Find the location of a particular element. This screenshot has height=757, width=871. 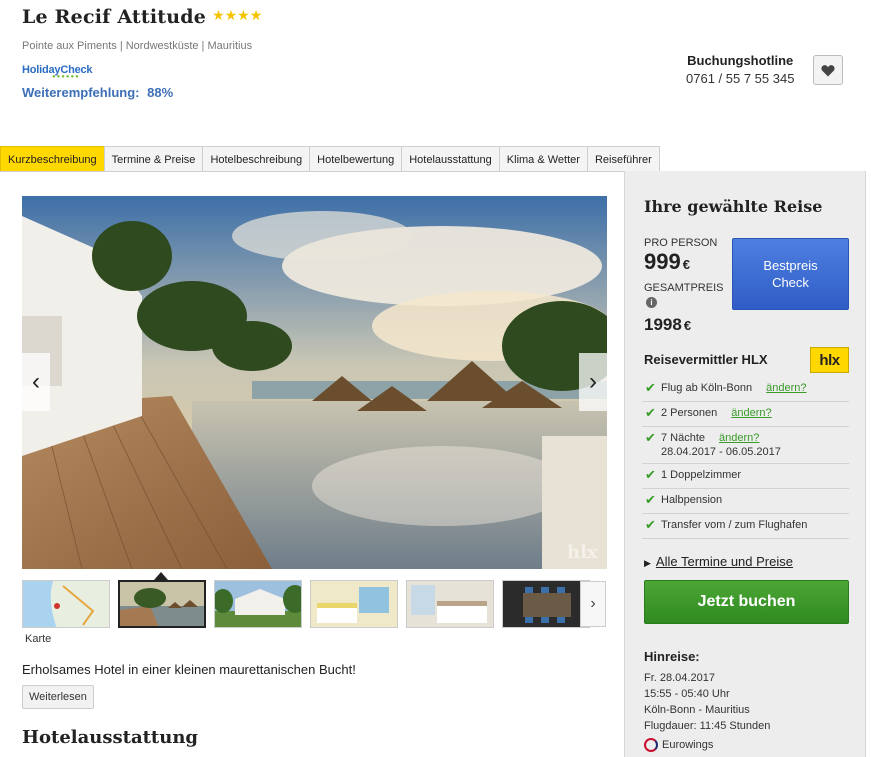

per-person-price: 999 € is located at coordinates (667, 262).